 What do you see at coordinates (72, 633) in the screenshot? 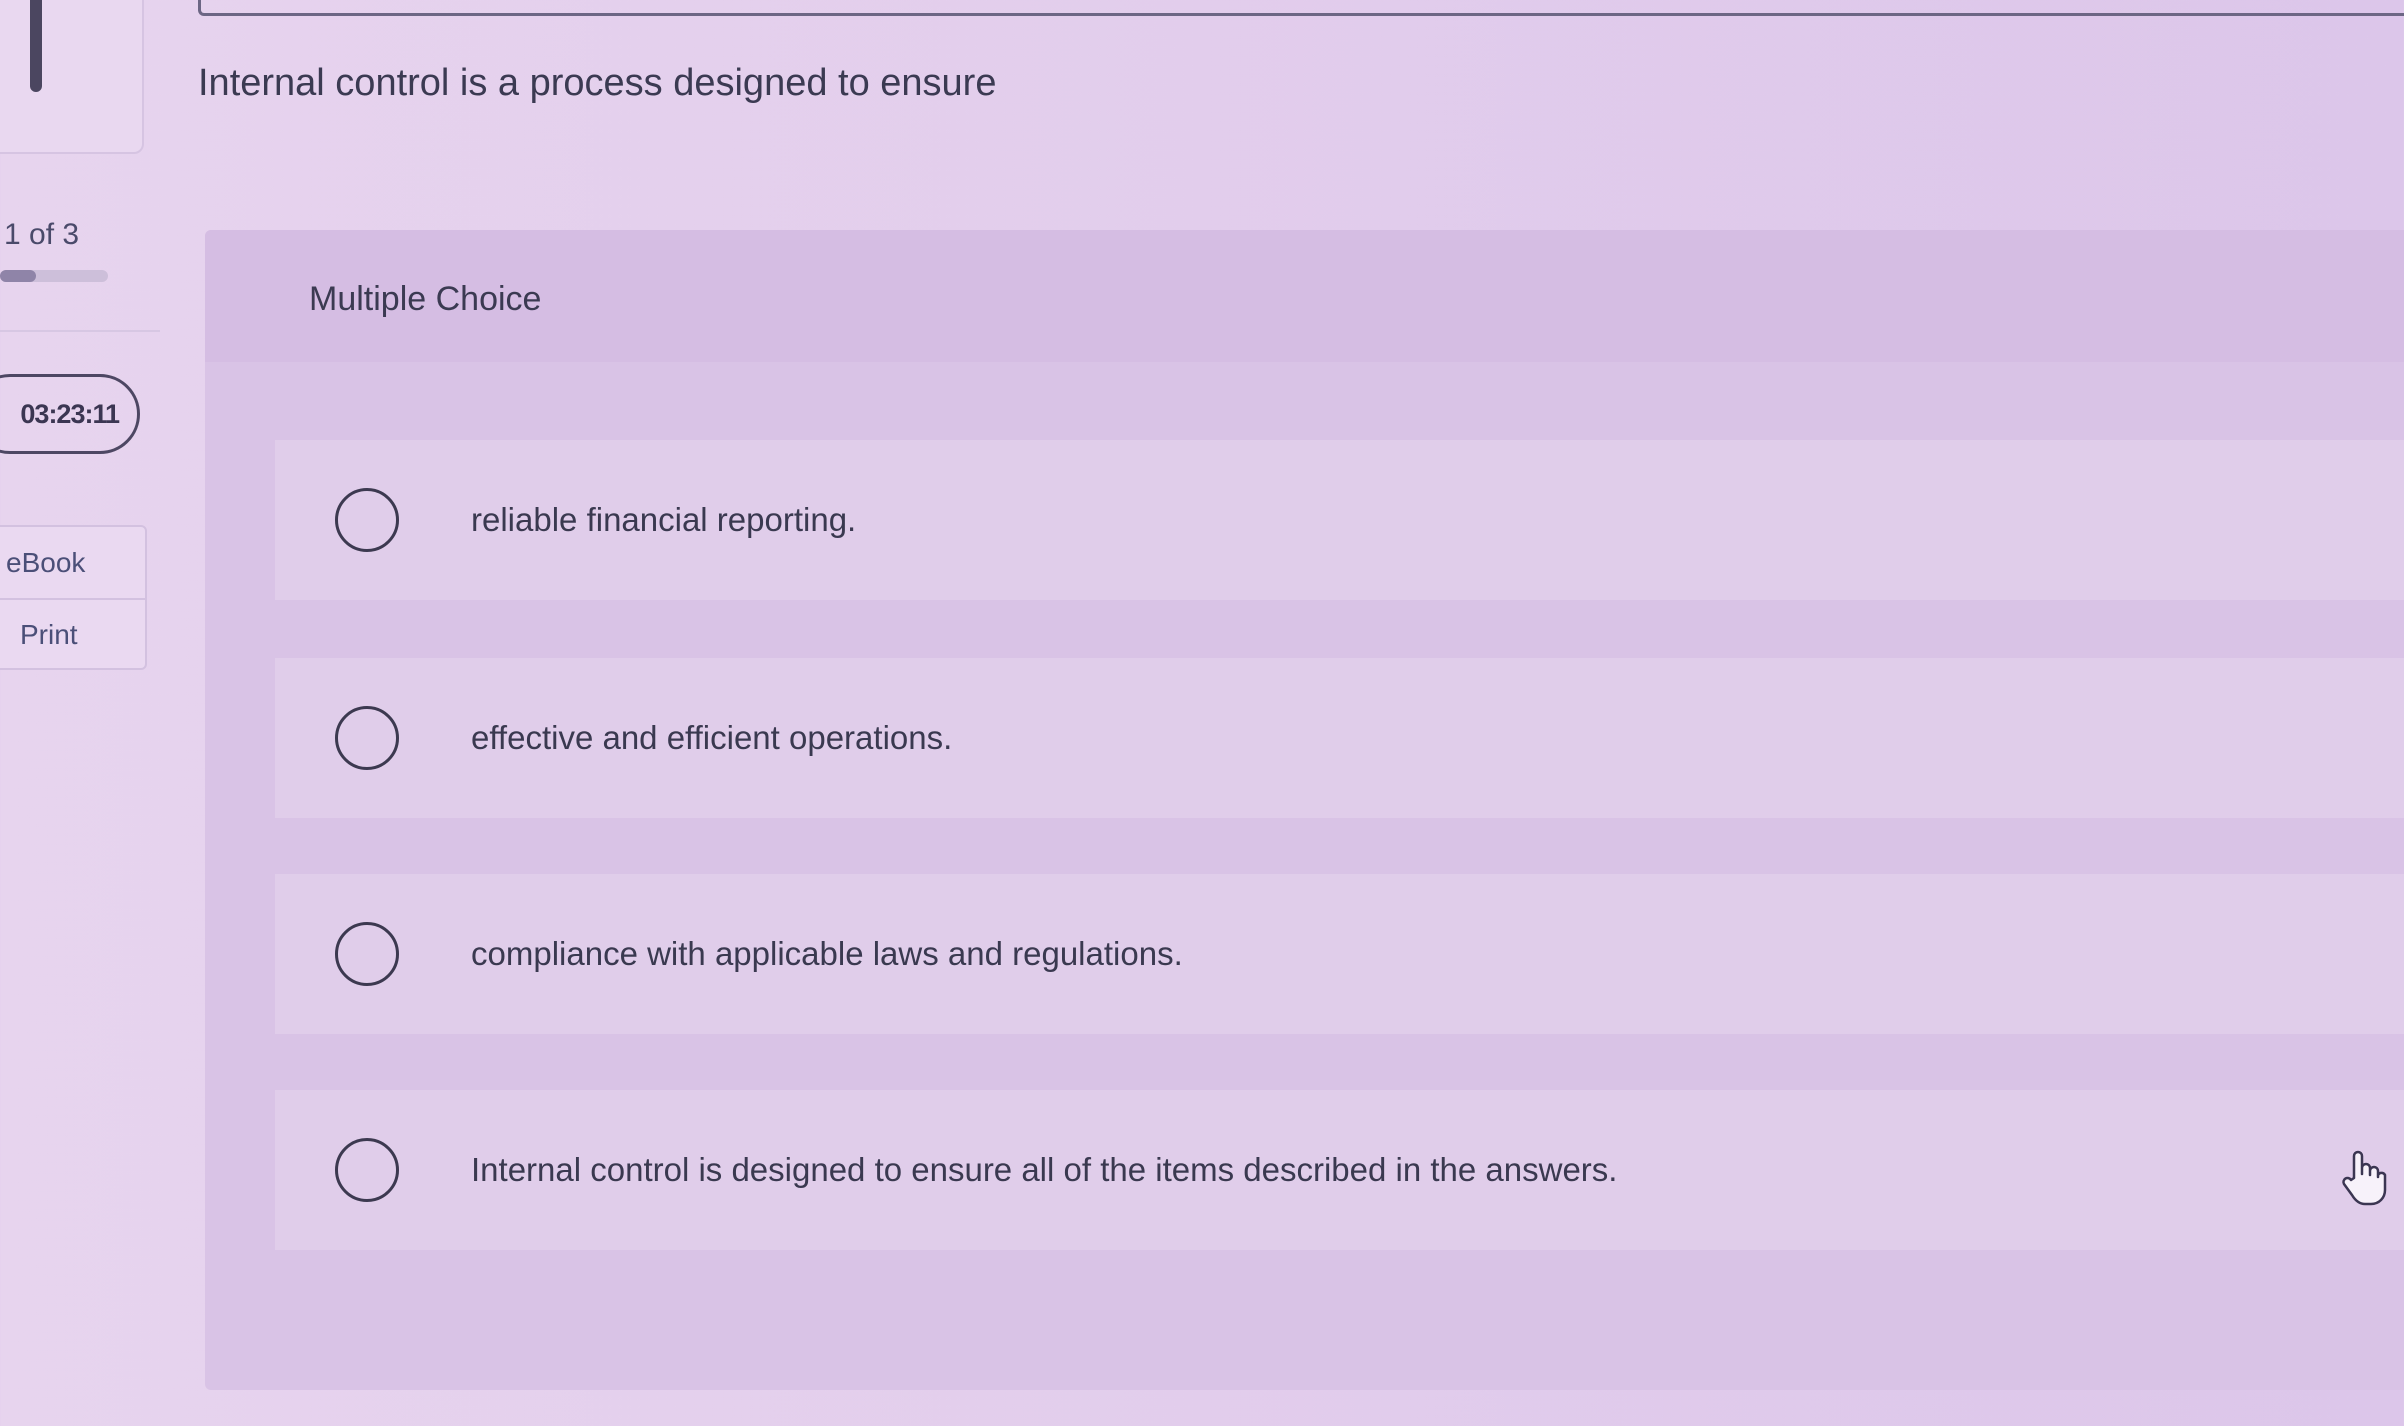
I see `print-link: Print` at bounding box center [72, 633].